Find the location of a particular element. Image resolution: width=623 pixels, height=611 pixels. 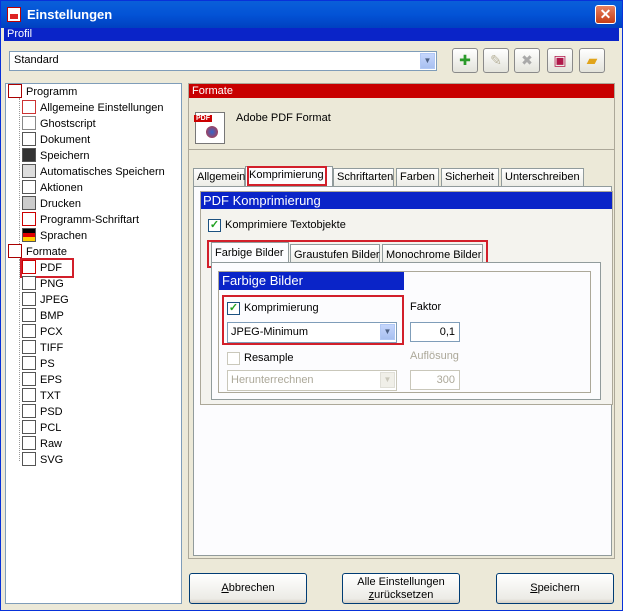

tree-item-label: Allgemeine Einstellungen is located at coordinates (102, 108).